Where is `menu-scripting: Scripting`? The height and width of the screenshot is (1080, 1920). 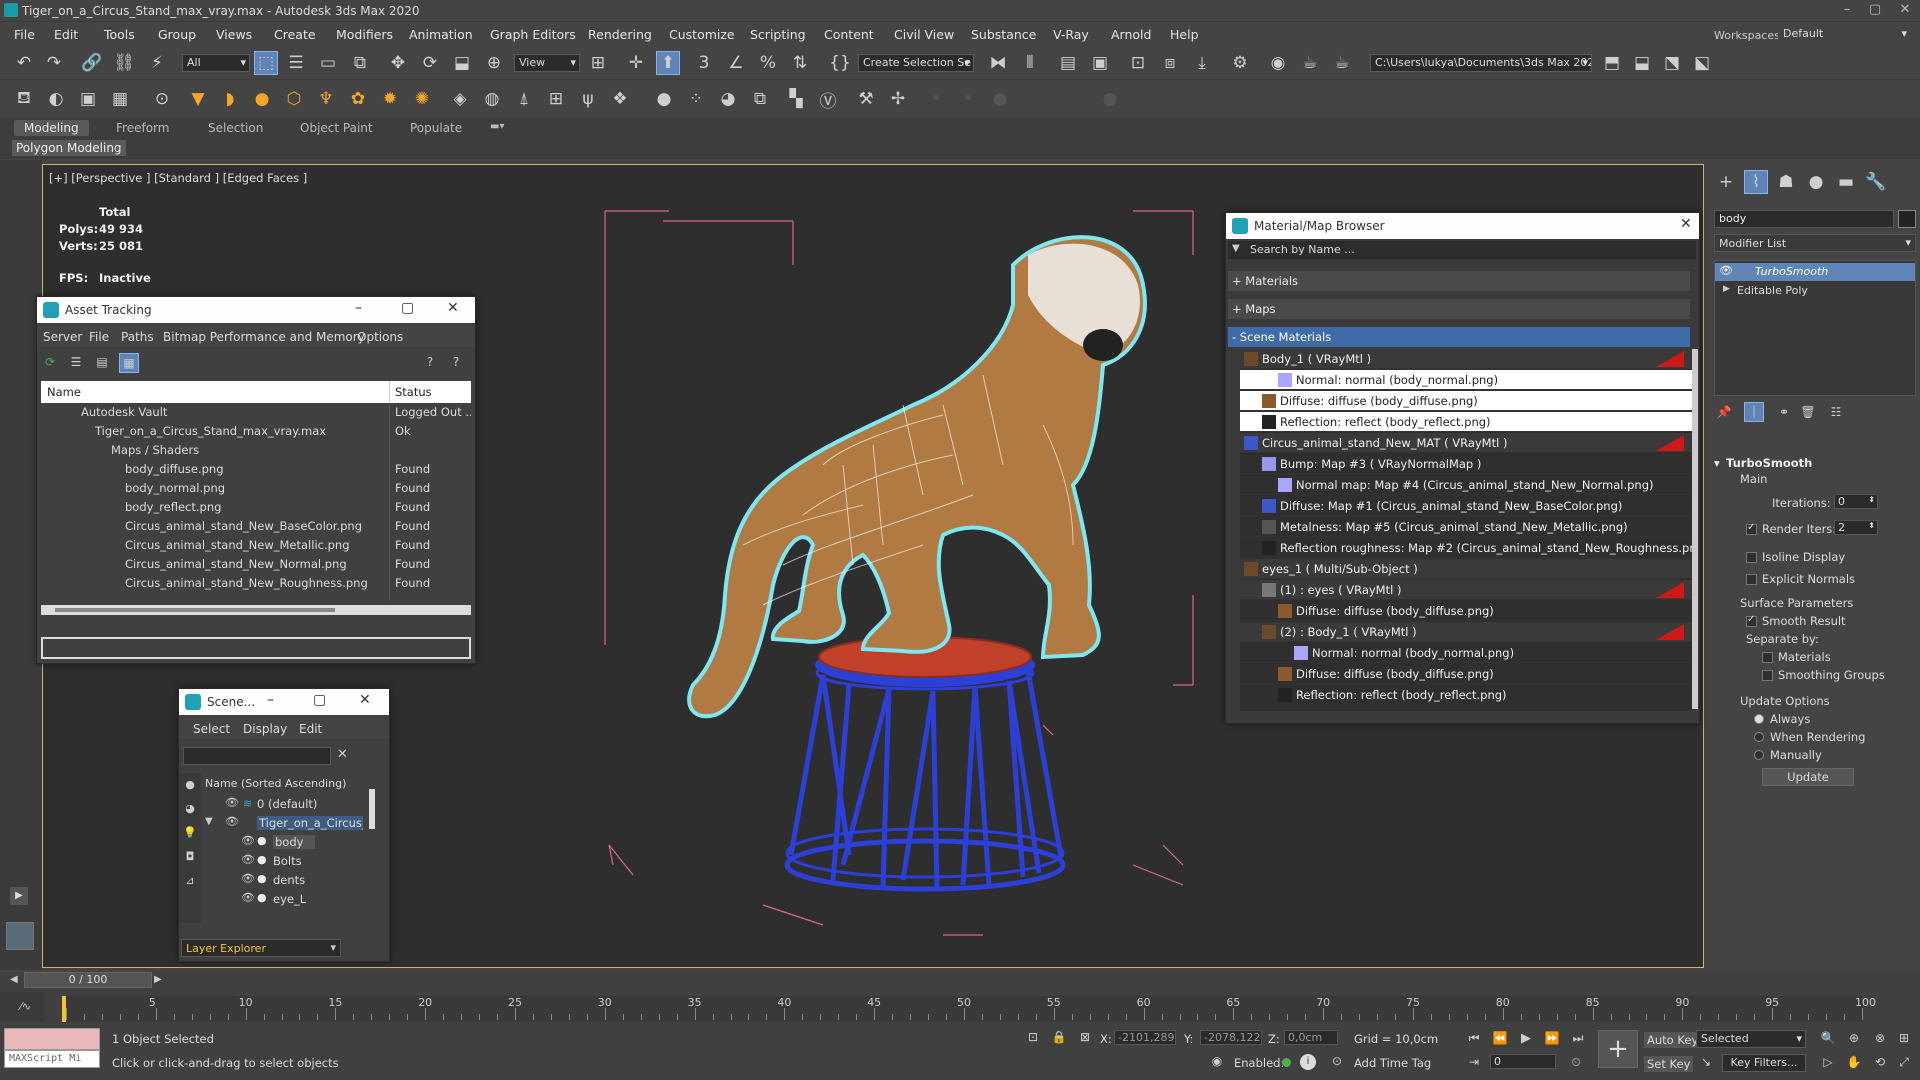
menu-scripting: Scripting is located at coordinates (778, 34).